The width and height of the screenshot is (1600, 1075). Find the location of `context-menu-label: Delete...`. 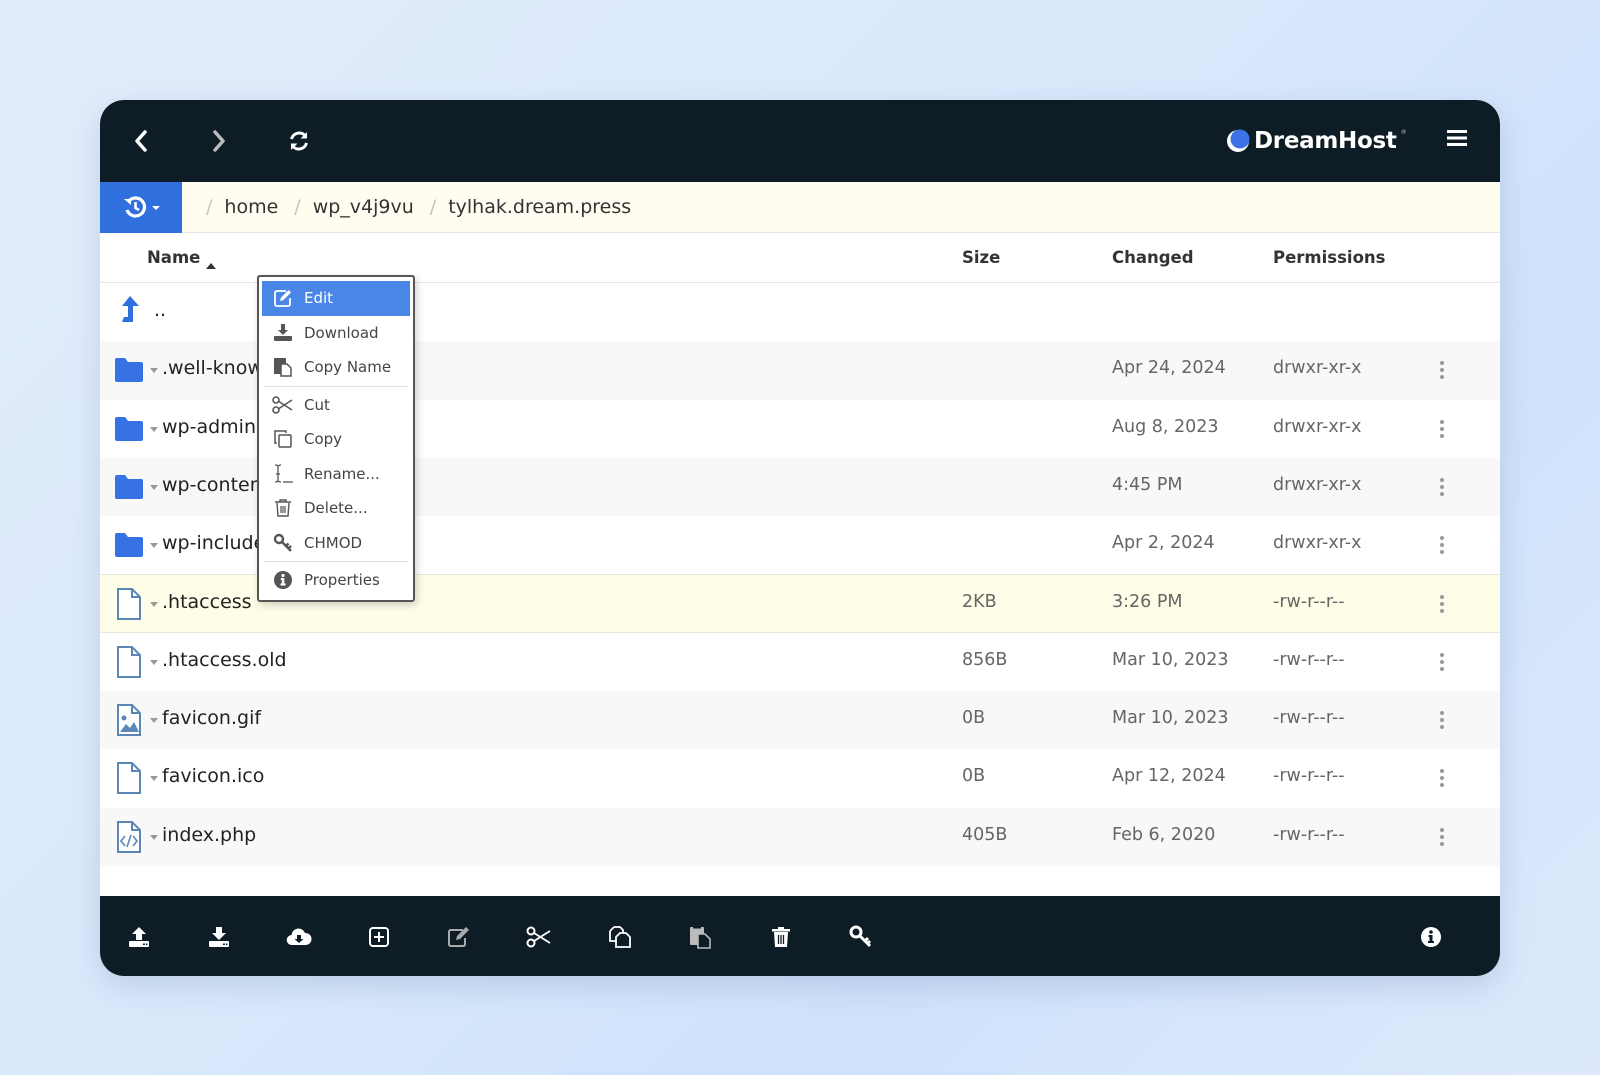

context-menu-label: Delete... is located at coordinates (336, 508).